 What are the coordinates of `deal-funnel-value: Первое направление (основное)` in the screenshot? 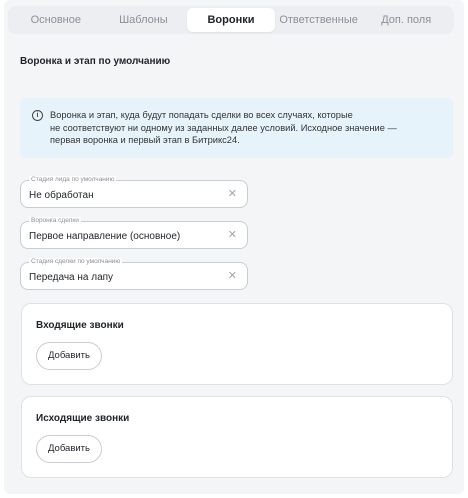 It's located at (105, 236).